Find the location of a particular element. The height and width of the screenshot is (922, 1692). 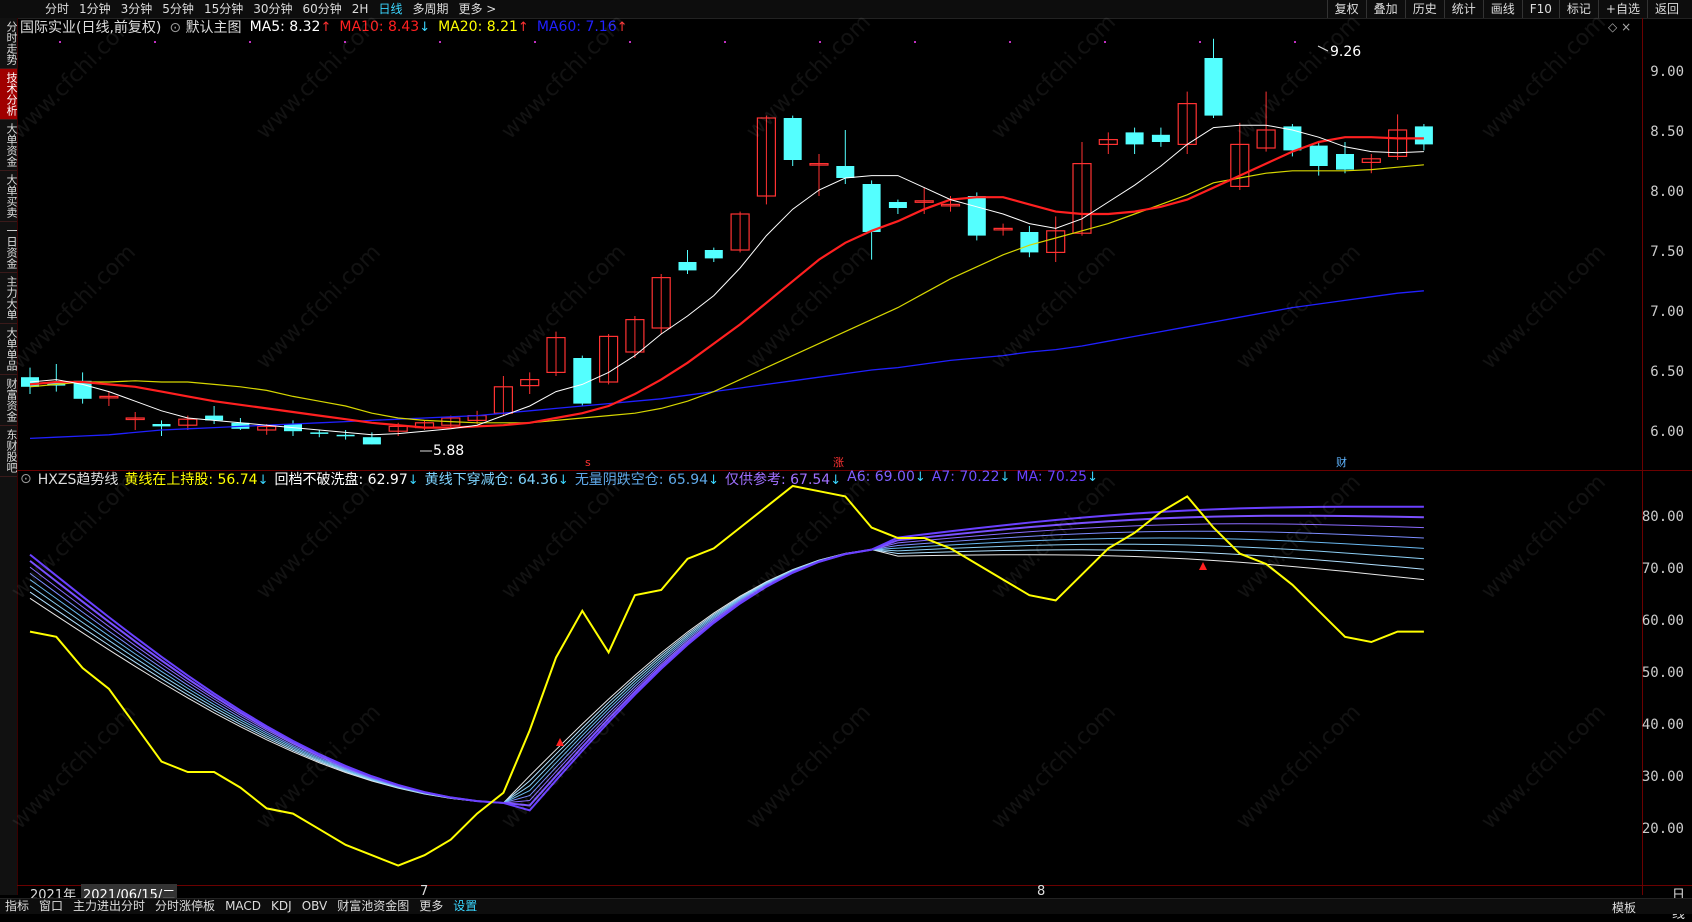

price-tick: 7.00 is located at coordinates (1667, 312).